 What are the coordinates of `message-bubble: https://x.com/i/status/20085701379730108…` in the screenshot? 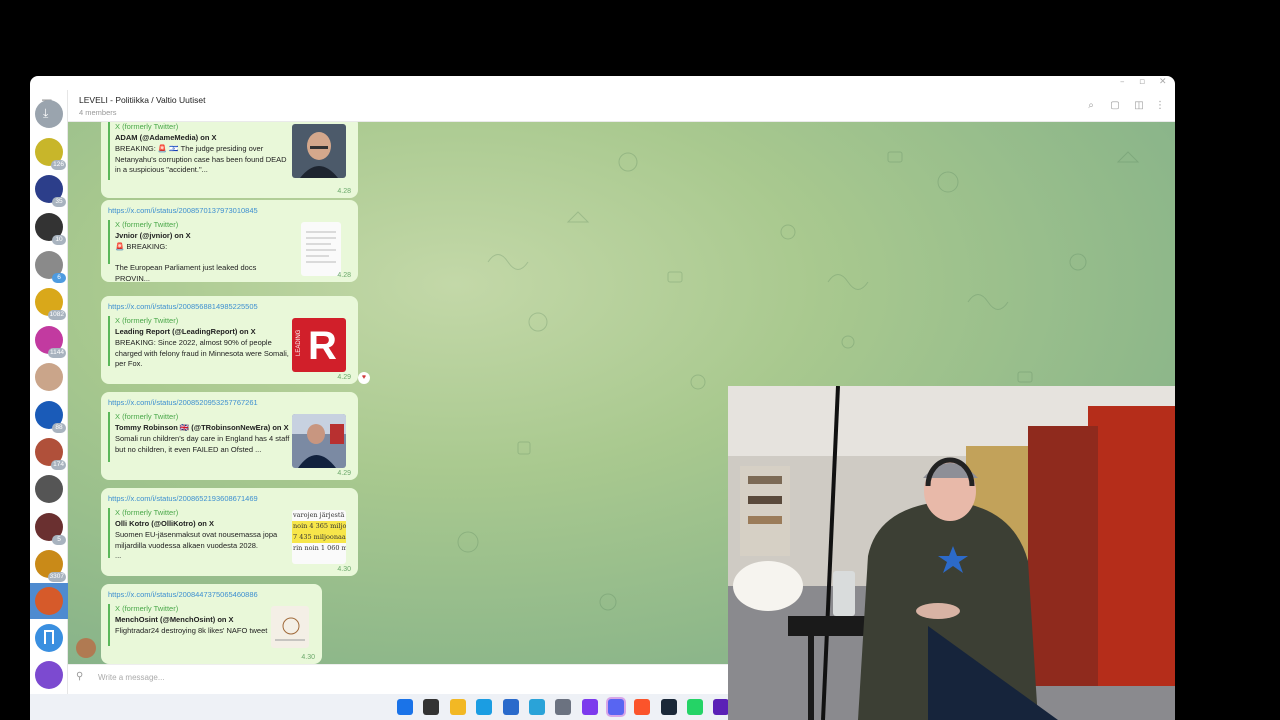 It's located at (229, 241).